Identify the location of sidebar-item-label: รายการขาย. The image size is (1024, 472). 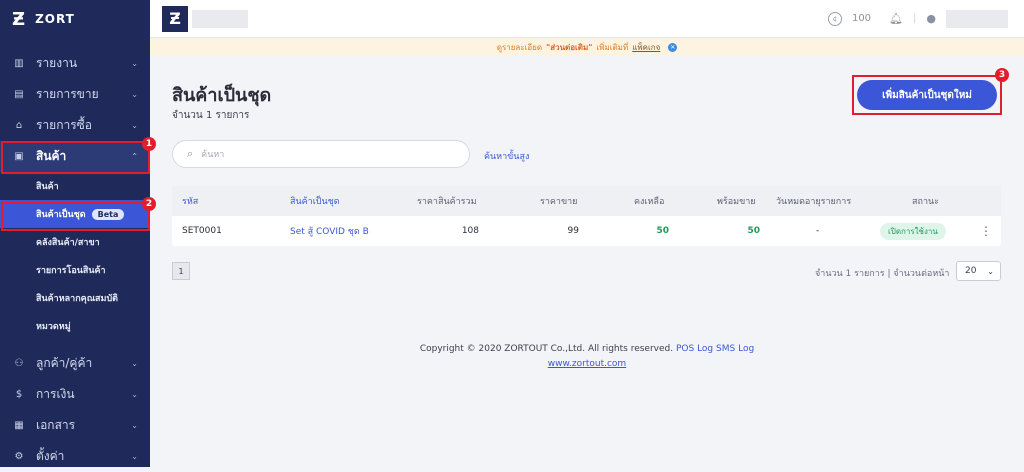
(67, 94).